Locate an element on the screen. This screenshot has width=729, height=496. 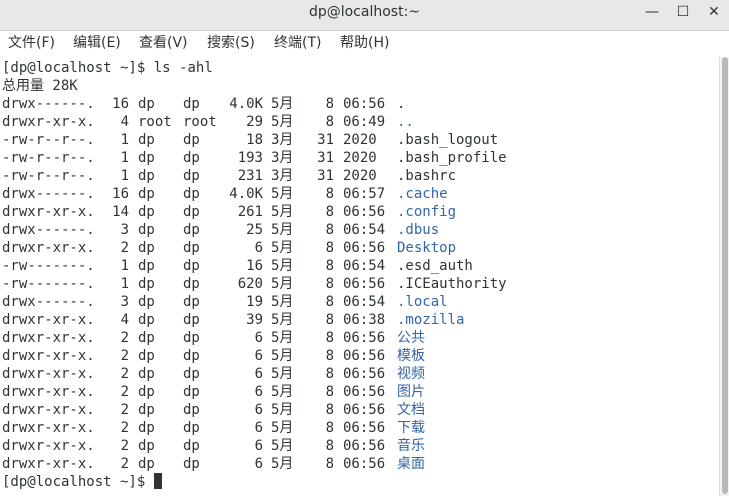
listing-time: 06:57 is located at coordinates (364, 194).